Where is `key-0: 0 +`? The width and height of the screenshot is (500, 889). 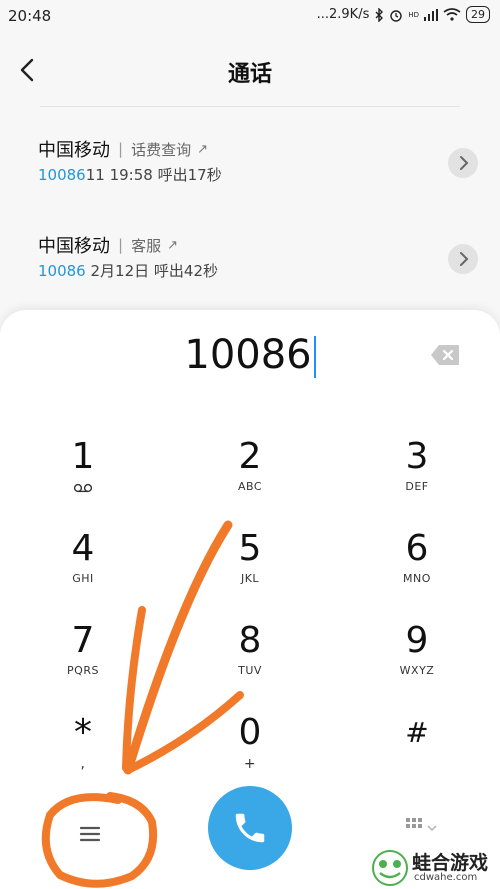 key-0: 0 + is located at coordinates (250, 752).